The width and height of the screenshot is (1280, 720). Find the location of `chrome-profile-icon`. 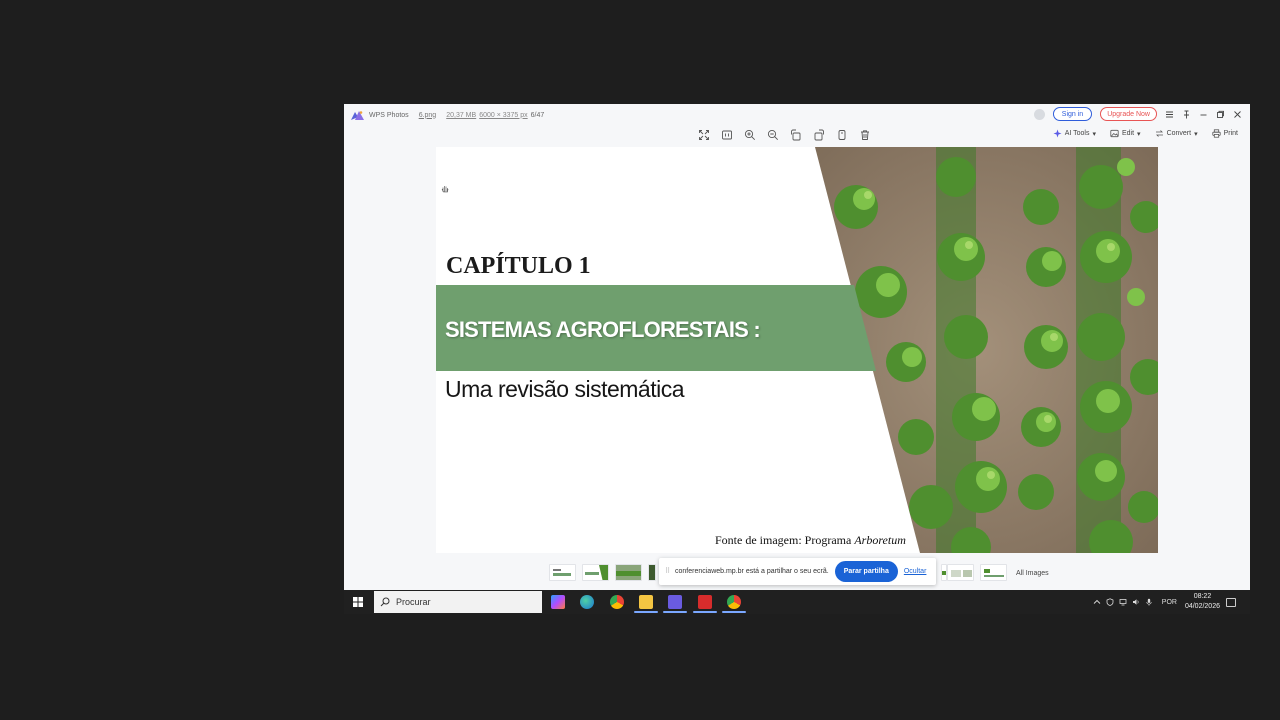

chrome-profile-icon is located at coordinates (734, 602).